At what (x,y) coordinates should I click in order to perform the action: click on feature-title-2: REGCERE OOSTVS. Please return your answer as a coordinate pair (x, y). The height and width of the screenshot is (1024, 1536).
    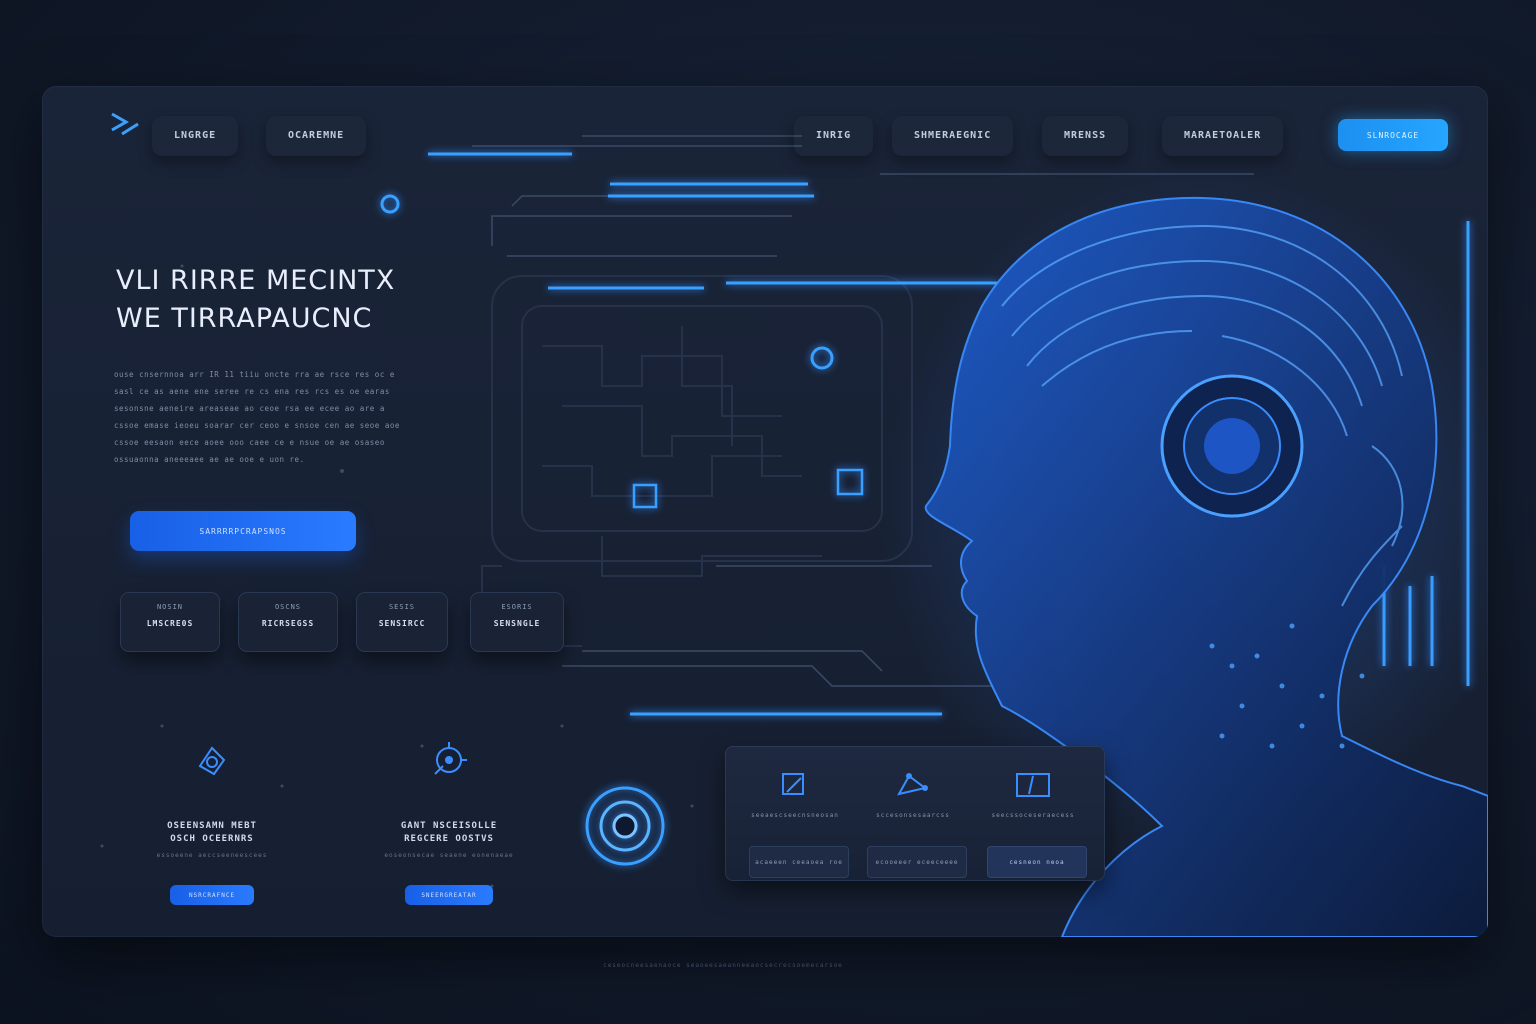
    Looking at the image, I should click on (449, 839).